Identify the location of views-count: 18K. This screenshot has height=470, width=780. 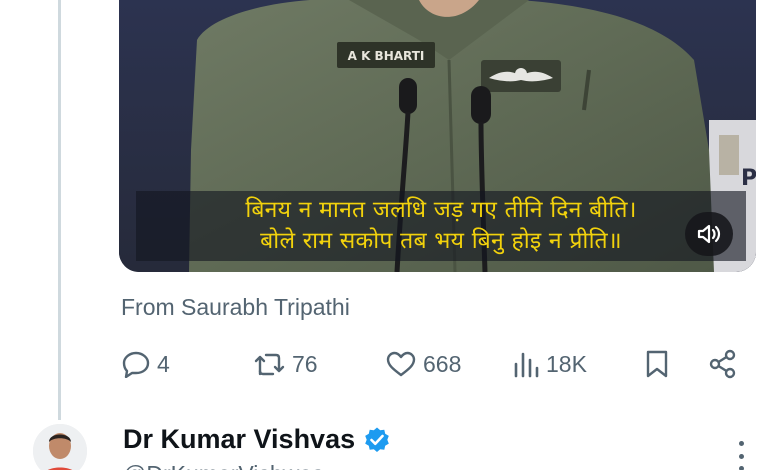
(566, 363).